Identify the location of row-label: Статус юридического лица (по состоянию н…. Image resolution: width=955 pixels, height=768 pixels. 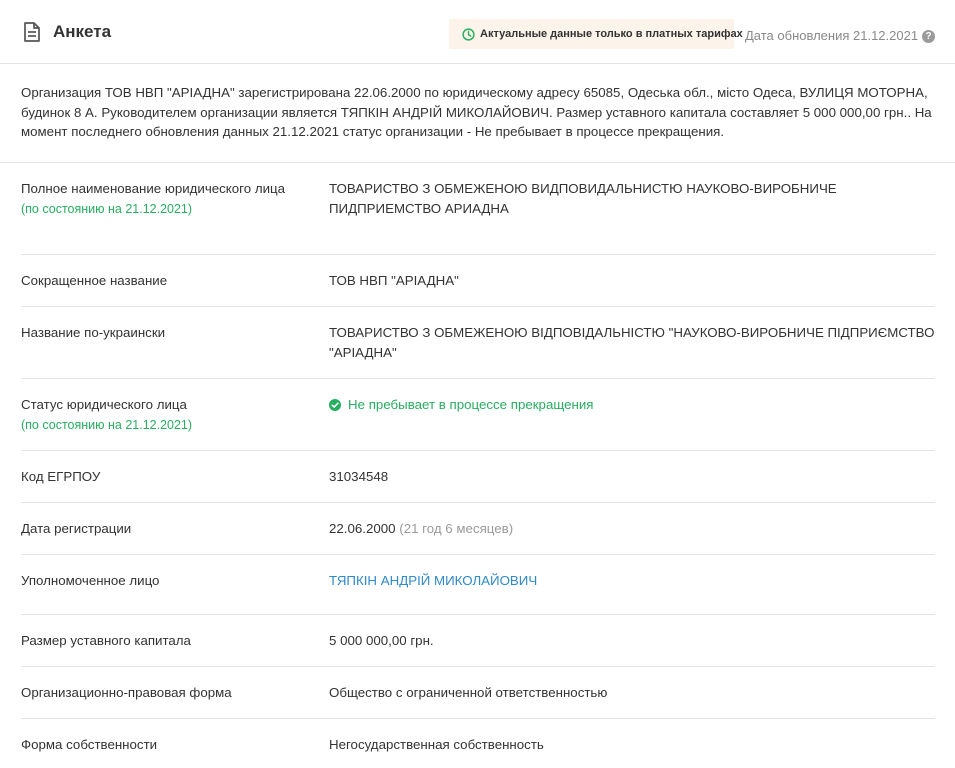
(156, 415).